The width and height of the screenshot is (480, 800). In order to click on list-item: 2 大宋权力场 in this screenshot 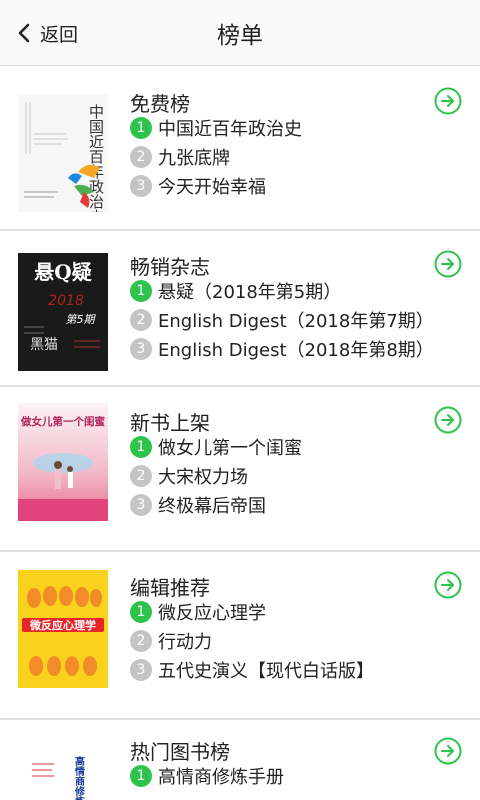, I will do `click(189, 476)`.